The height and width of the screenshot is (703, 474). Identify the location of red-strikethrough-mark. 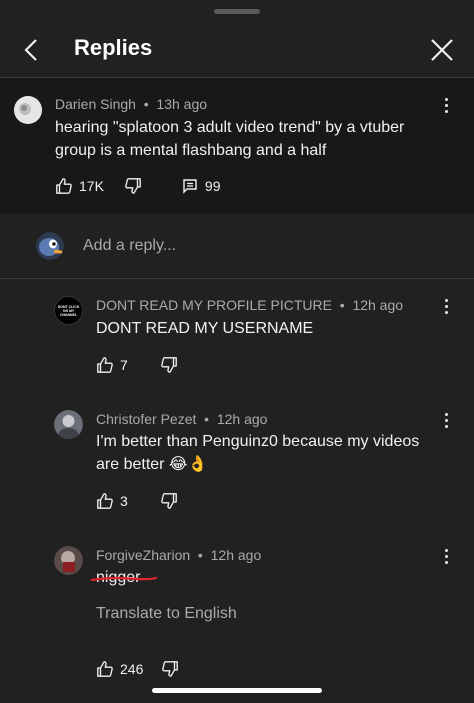
(124, 579).